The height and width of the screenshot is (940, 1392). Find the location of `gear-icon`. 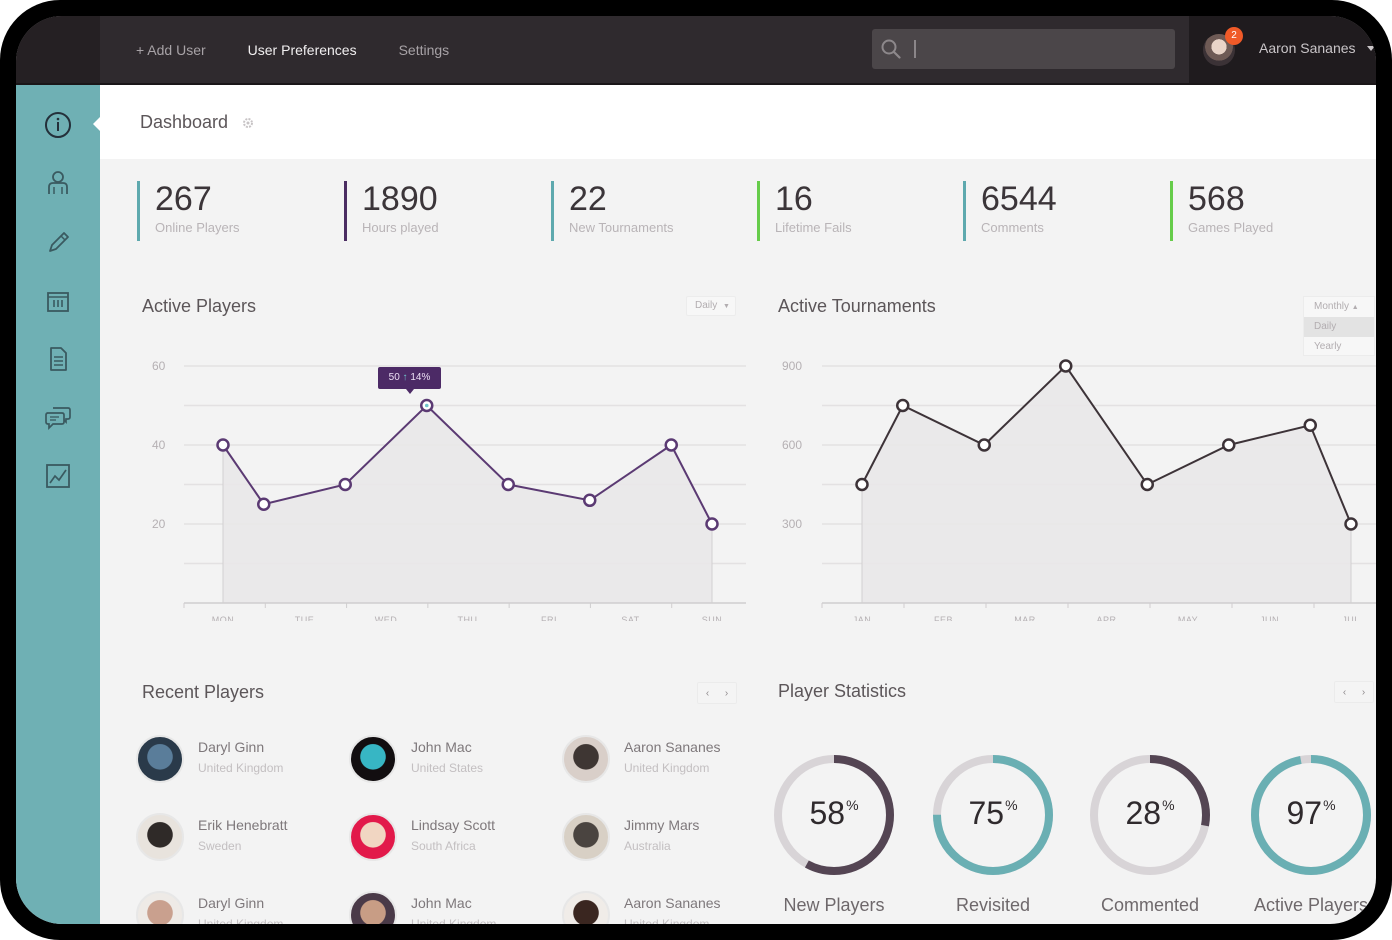

gear-icon is located at coordinates (248, 123).